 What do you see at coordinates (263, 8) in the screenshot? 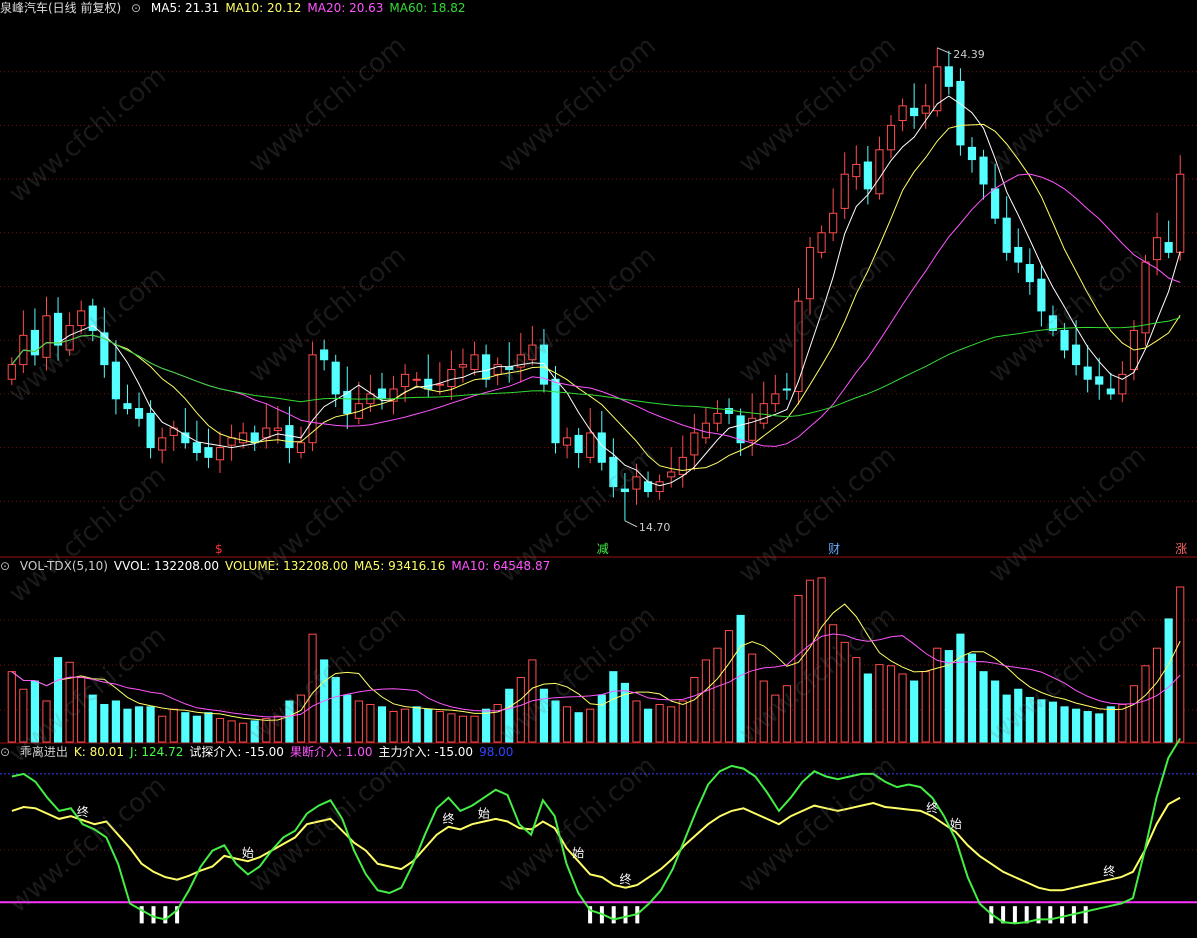
I see `main-legend-1: MA10: 20.12` at bounding box center [263, 8].